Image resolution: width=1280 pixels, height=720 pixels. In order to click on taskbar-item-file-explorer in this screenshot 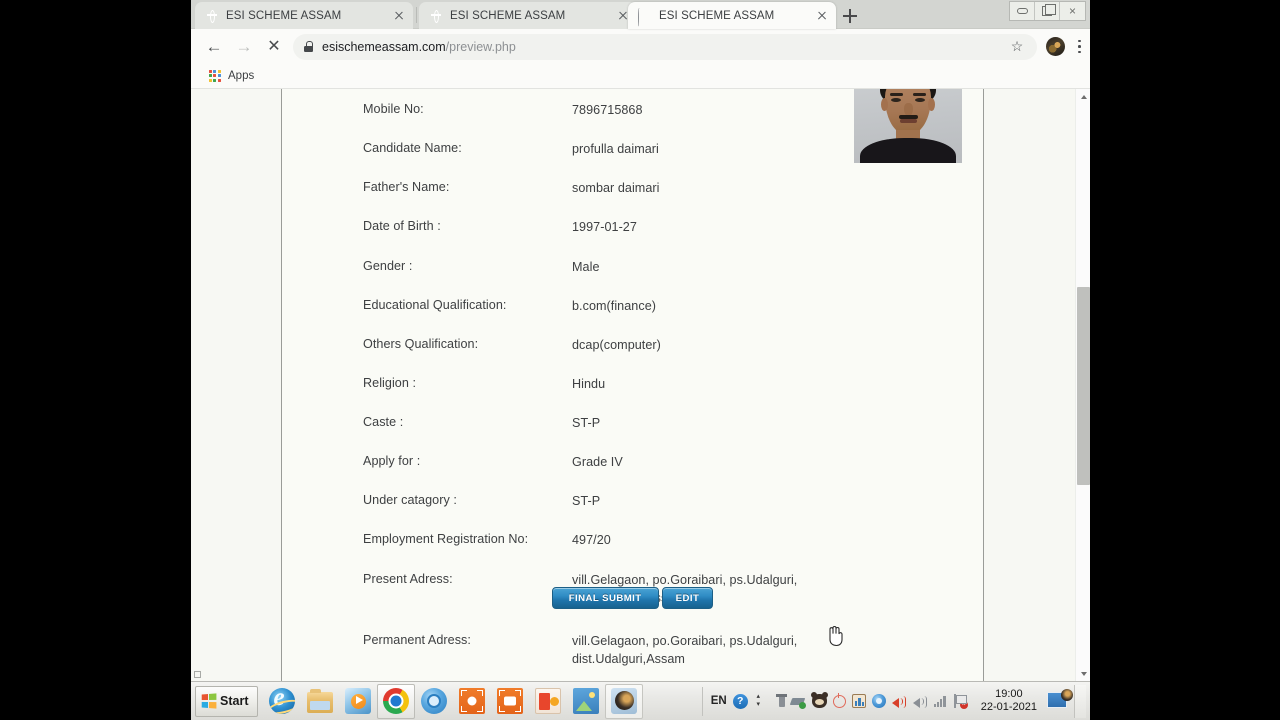, I will do `click(320, 701)`.